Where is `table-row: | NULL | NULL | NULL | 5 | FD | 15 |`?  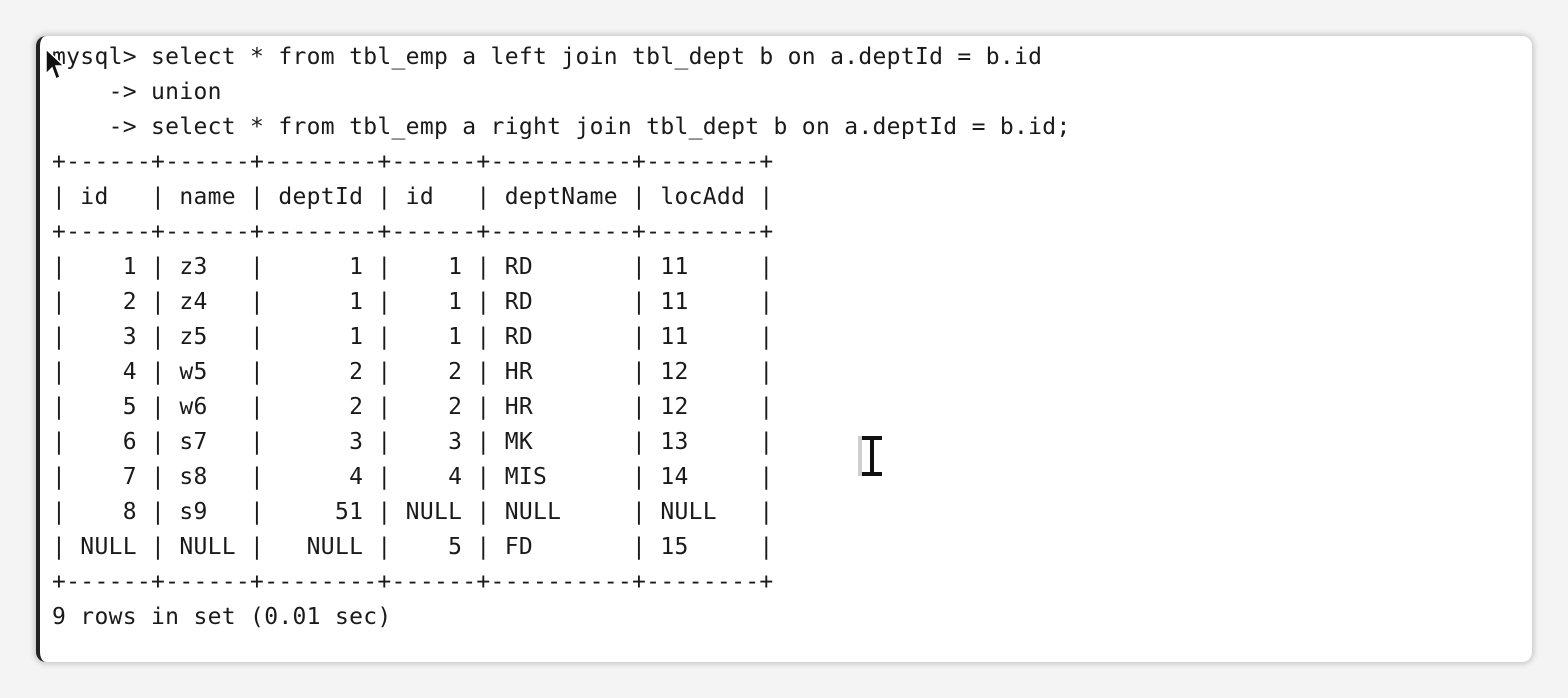
table-row: | NULL | NULL | NULL | 5 | FD | 15 | is located at coordinates (413, 547).